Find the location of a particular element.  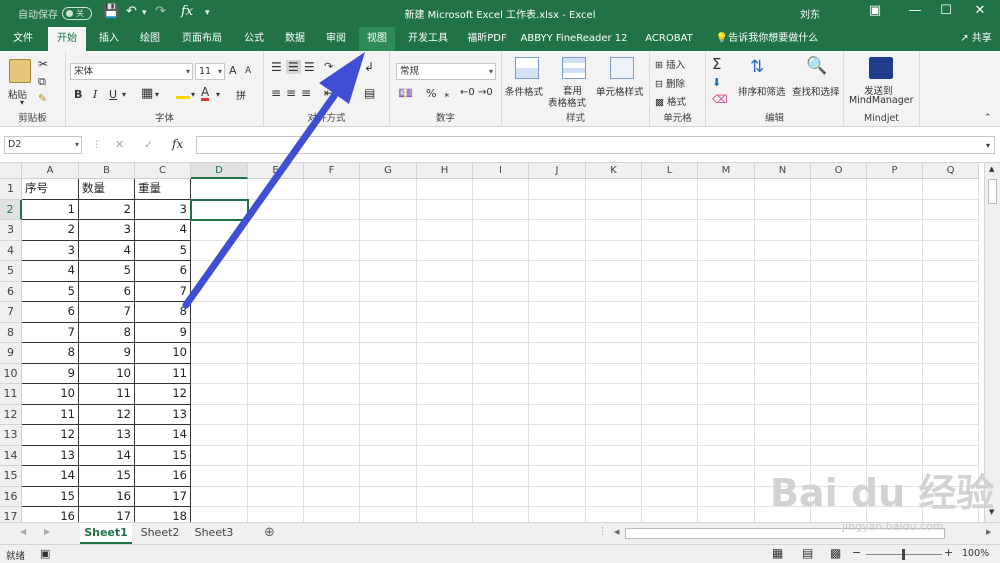

cell-o11 is located at coordinates (839, 394).